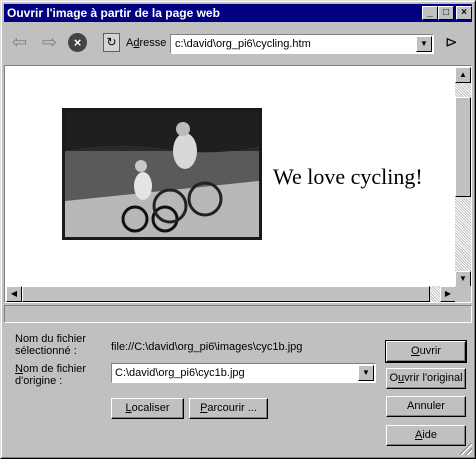 The width and height of the screenshot is (476, 459). Describe the element at coordinates (366, 373) in the screenshot. I see `origin-dropdown-button: ▼` at that location.